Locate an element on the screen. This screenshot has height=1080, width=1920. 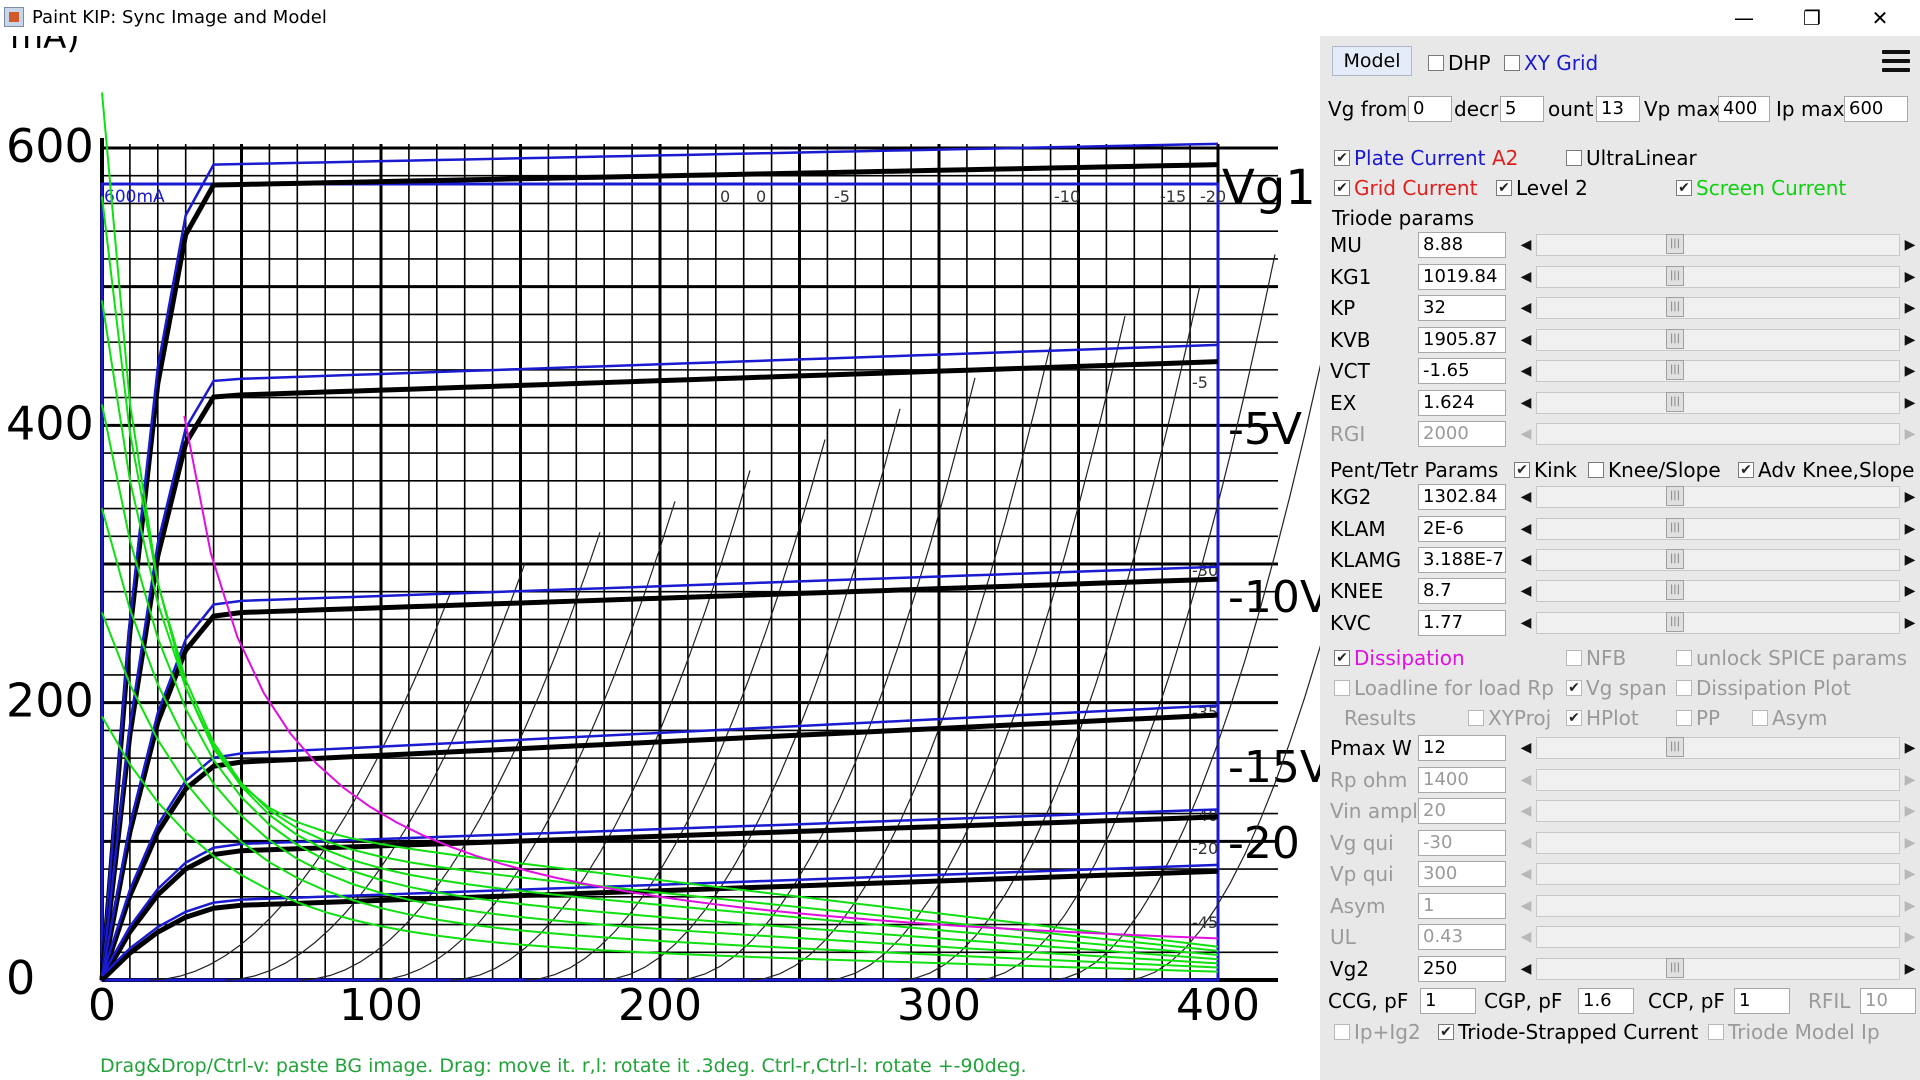
param-mu-slider: ◀ ▶ ||| is located at coordinates (1718, 245).